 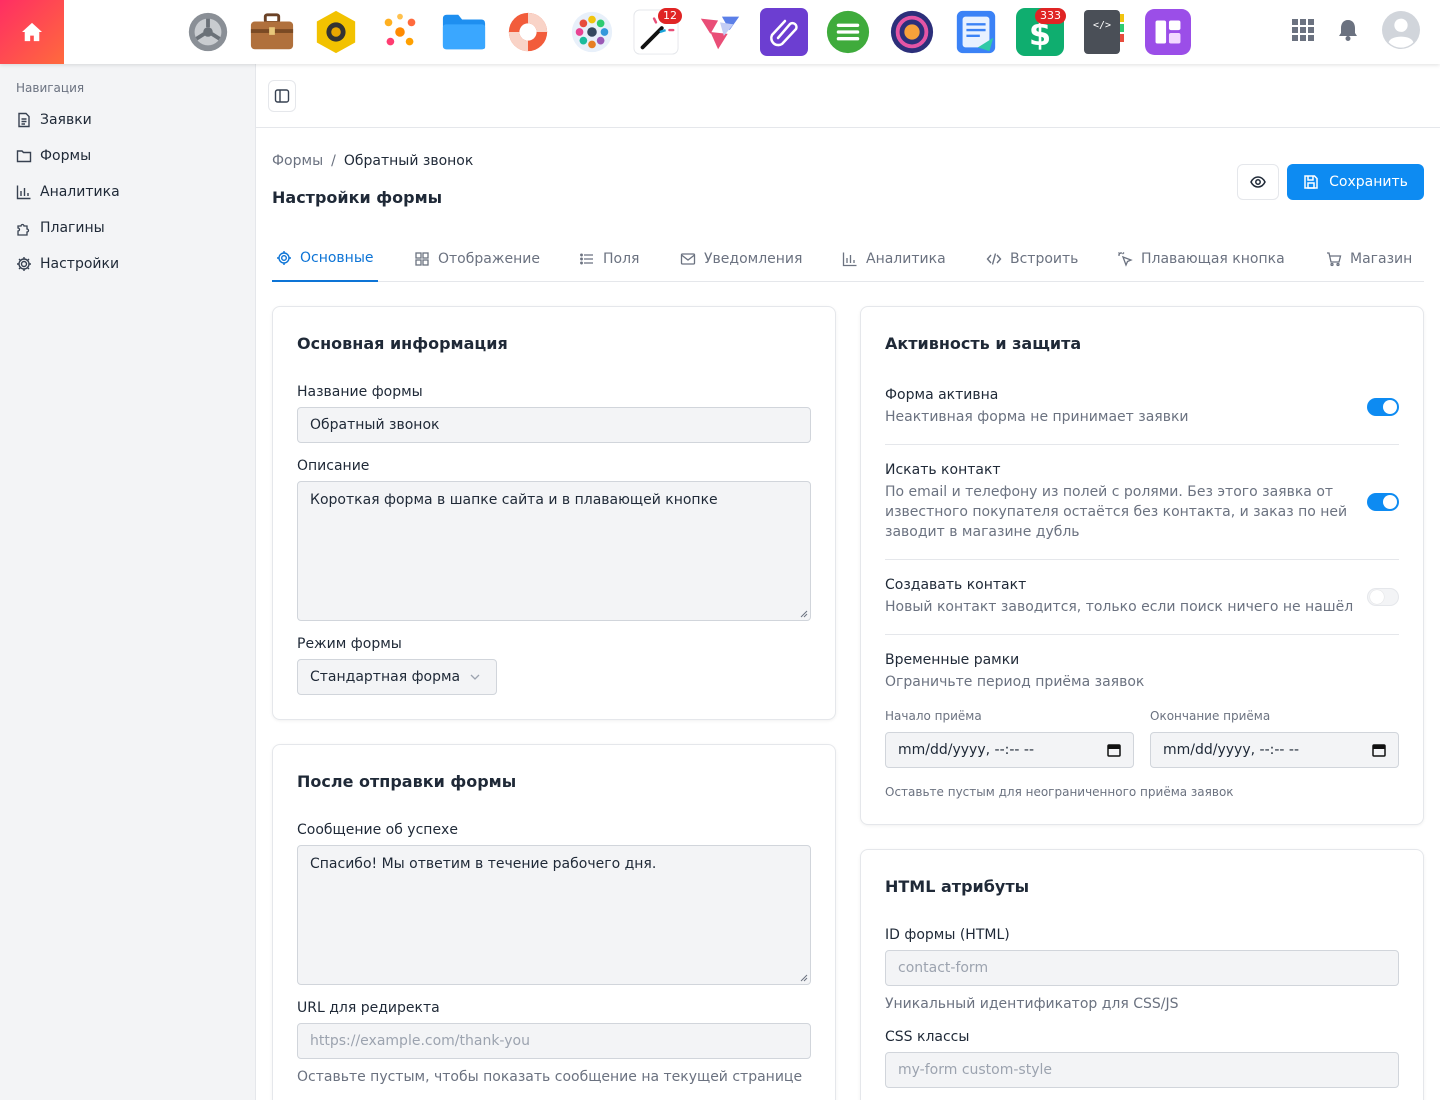 I want to click on paperclip-app-icon, so click(x=784, y=32).